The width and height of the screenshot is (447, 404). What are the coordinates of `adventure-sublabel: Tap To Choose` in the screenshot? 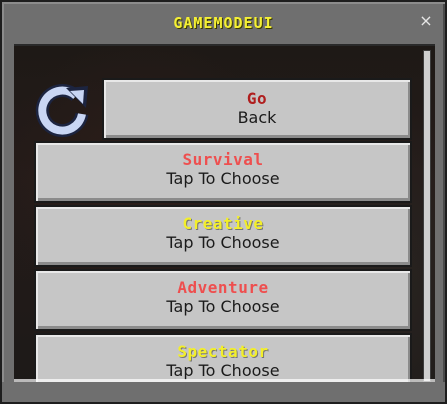 It's located at (223, 306).